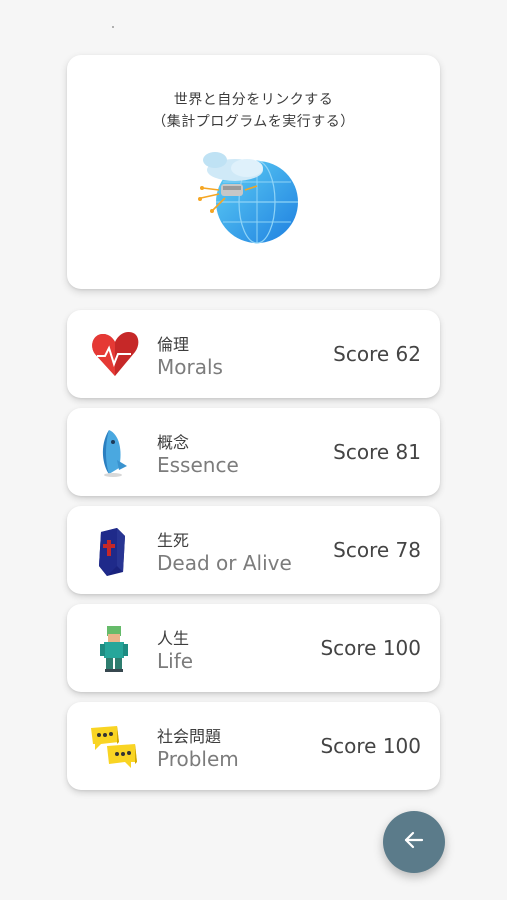 The height and width of the screenshot is (900, 507). Describe the element at coordinates (253, 746) in the screenshot. I see `category-card-problem: 社会問題 Problem Score 100` at that location.